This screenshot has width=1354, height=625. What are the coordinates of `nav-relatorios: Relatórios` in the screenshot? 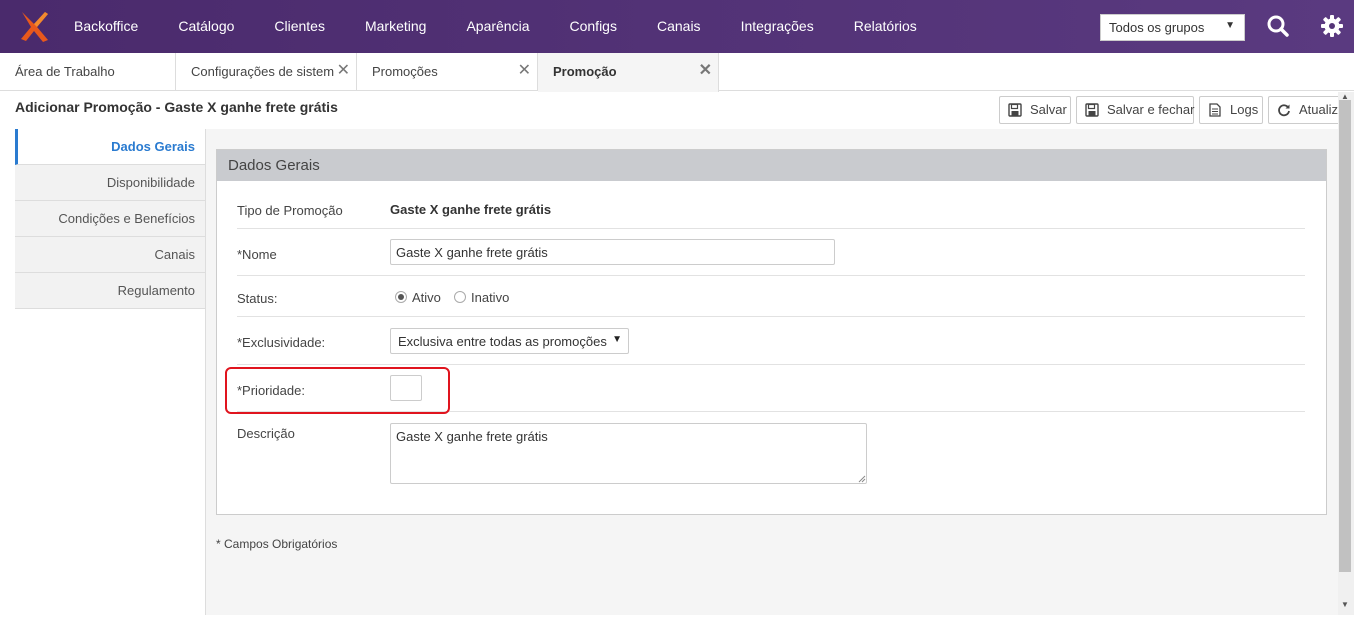 It's located at (885, 26).